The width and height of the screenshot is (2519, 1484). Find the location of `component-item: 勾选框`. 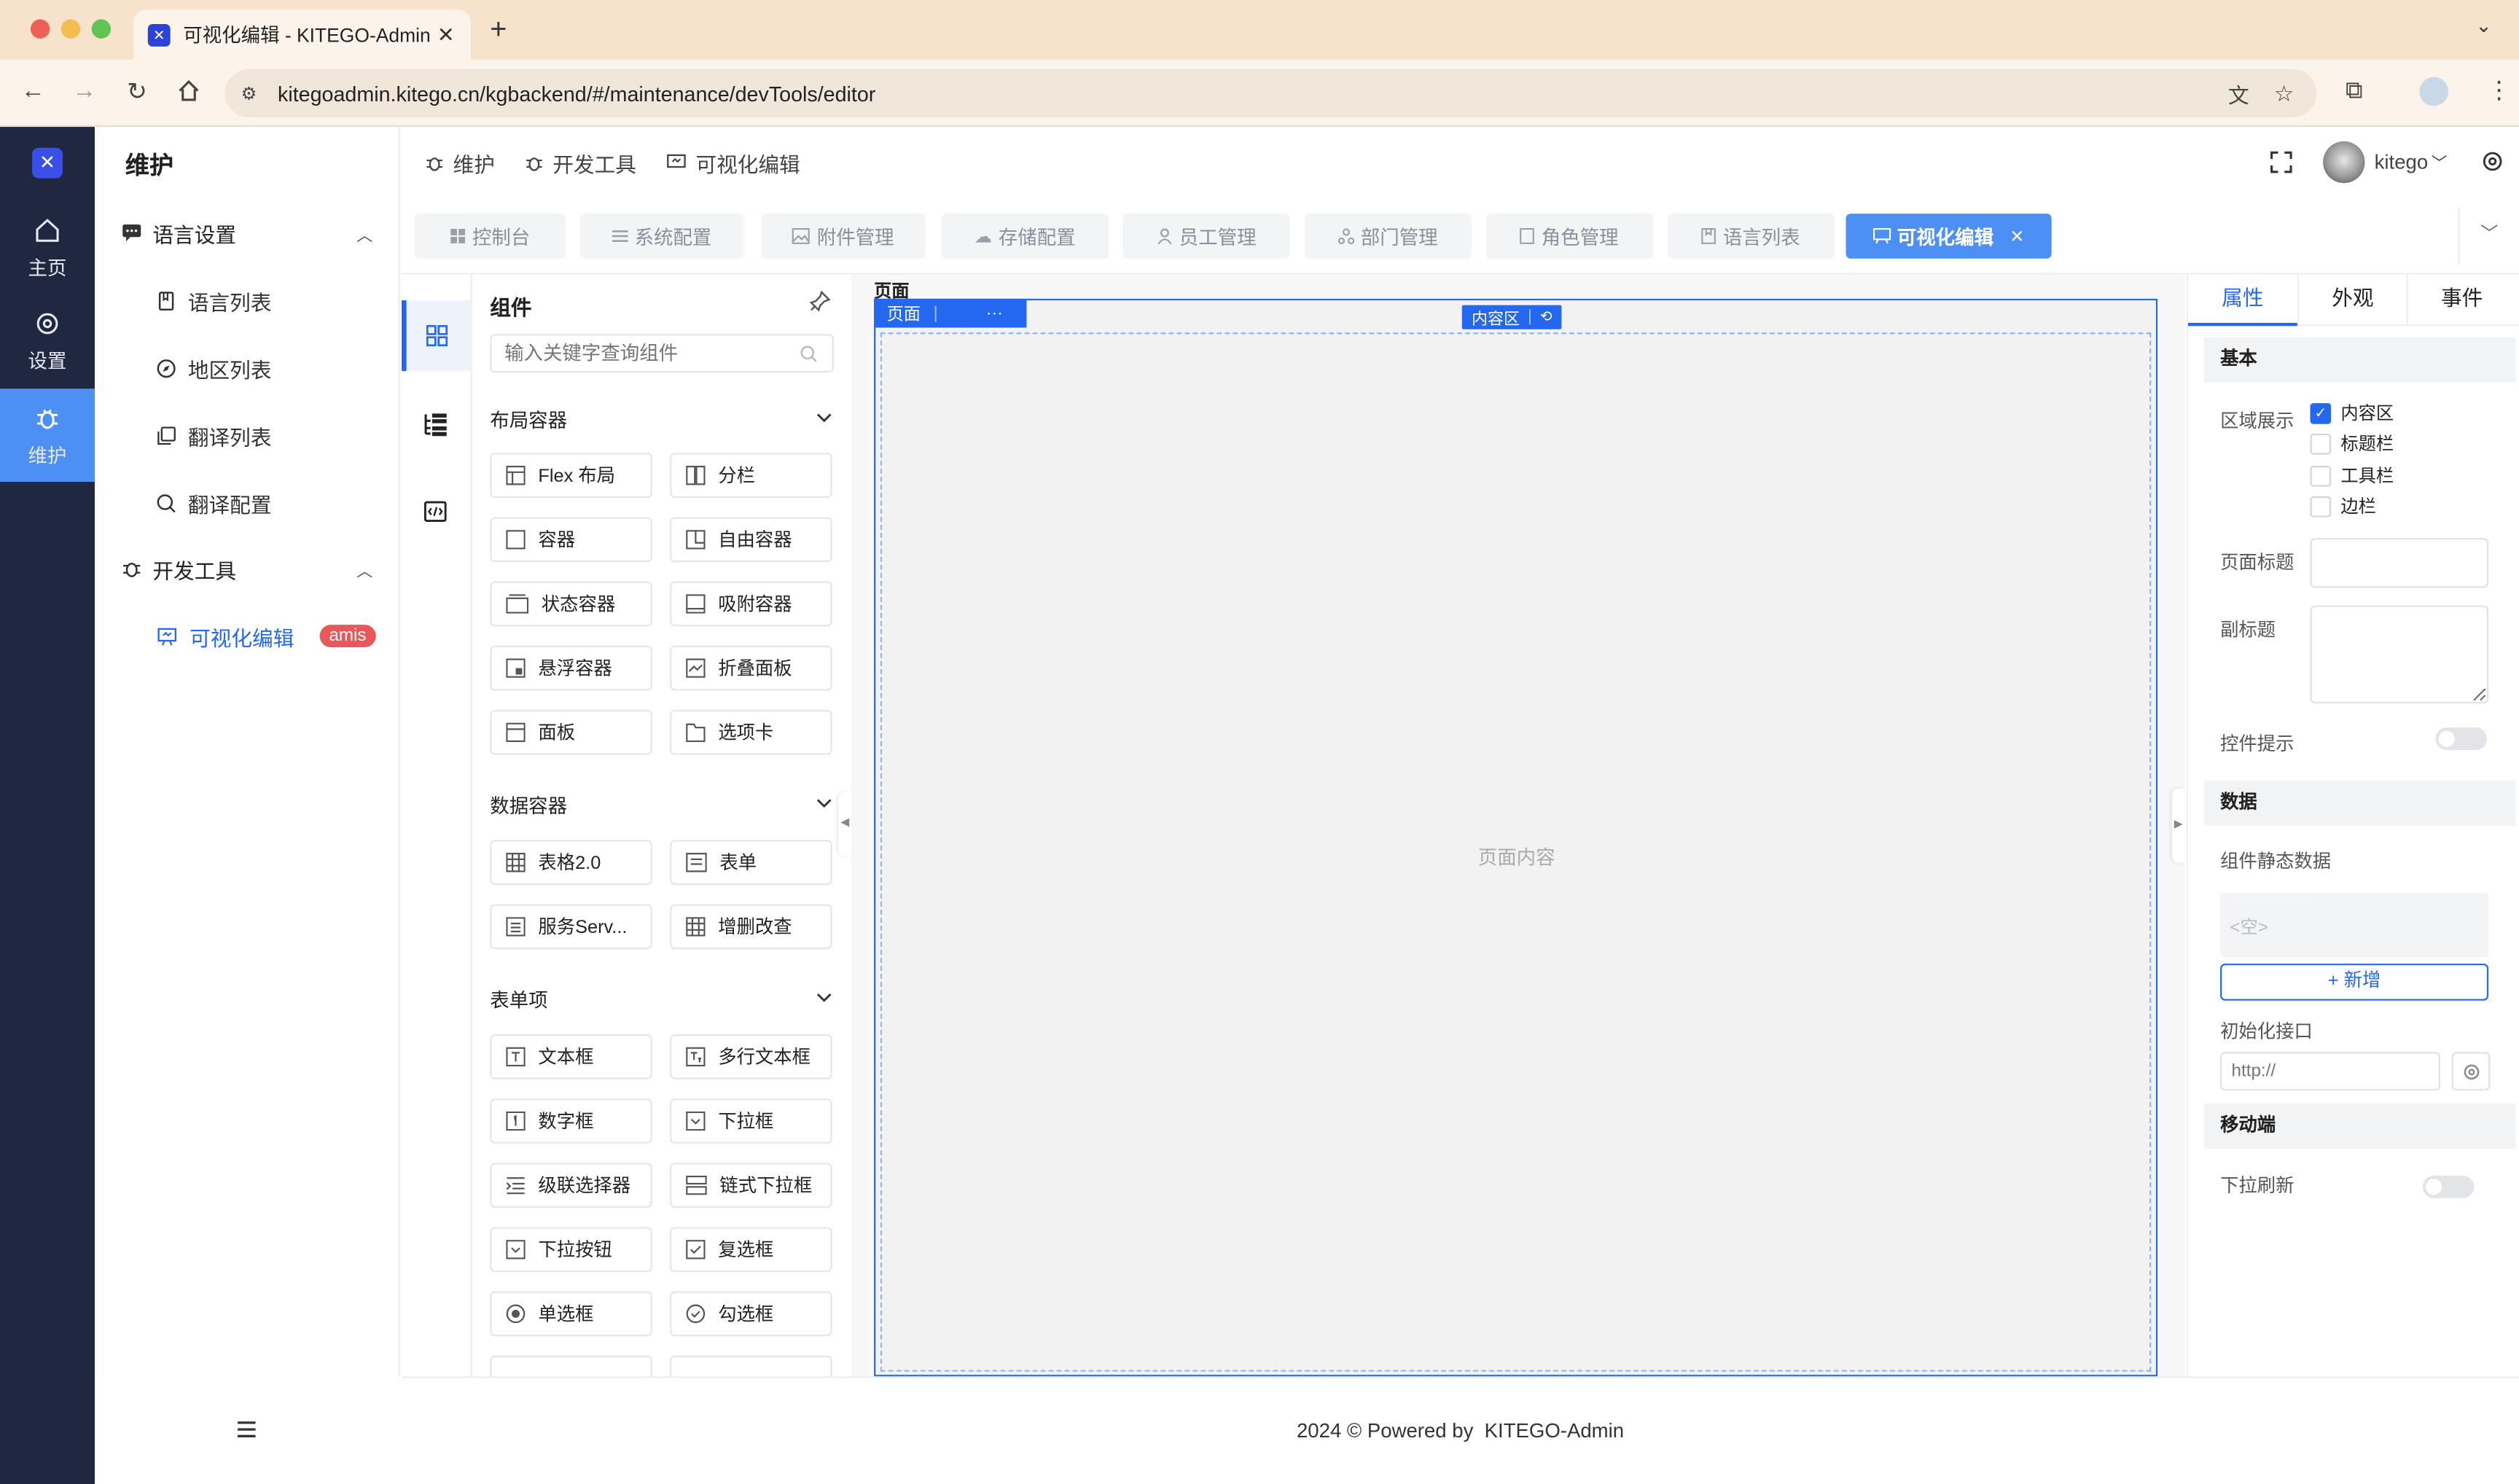

component-item: 勾选框 is located at coordinates (751, 1314).